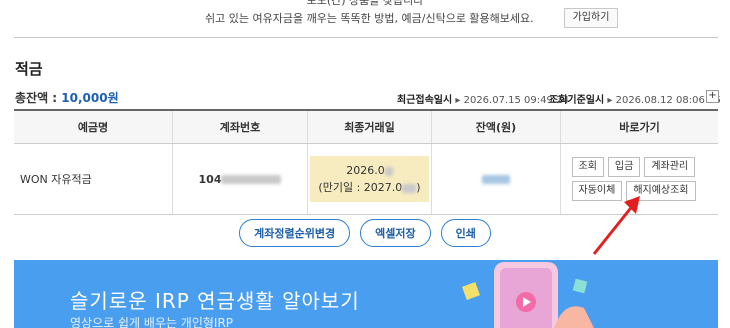 The width and height of the screenshot is (730, 328). Describe the element at coordinates (365, 170) in the screenshot. I see `last-date: 2026.0` at that location.